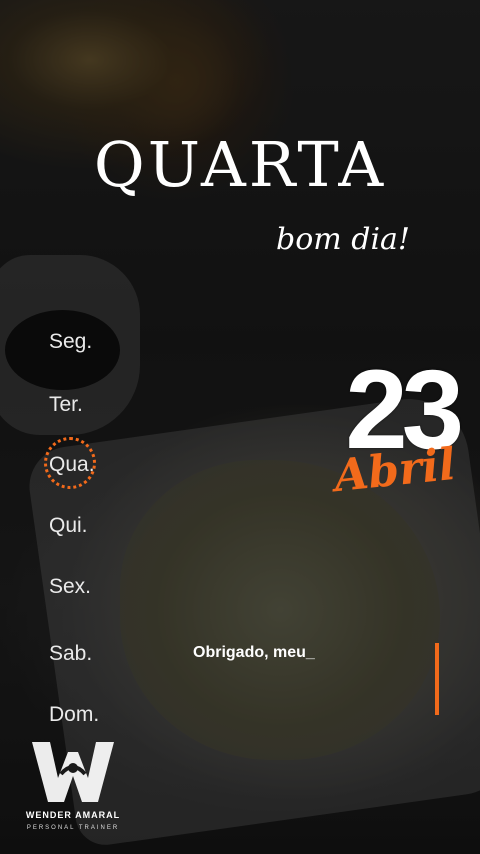 Image resolution: width=480 pixels, height=854 pixels. I want to click on brand-logo: WENDER AMARAL PERSONAL TRAINER, so click(73, 788).